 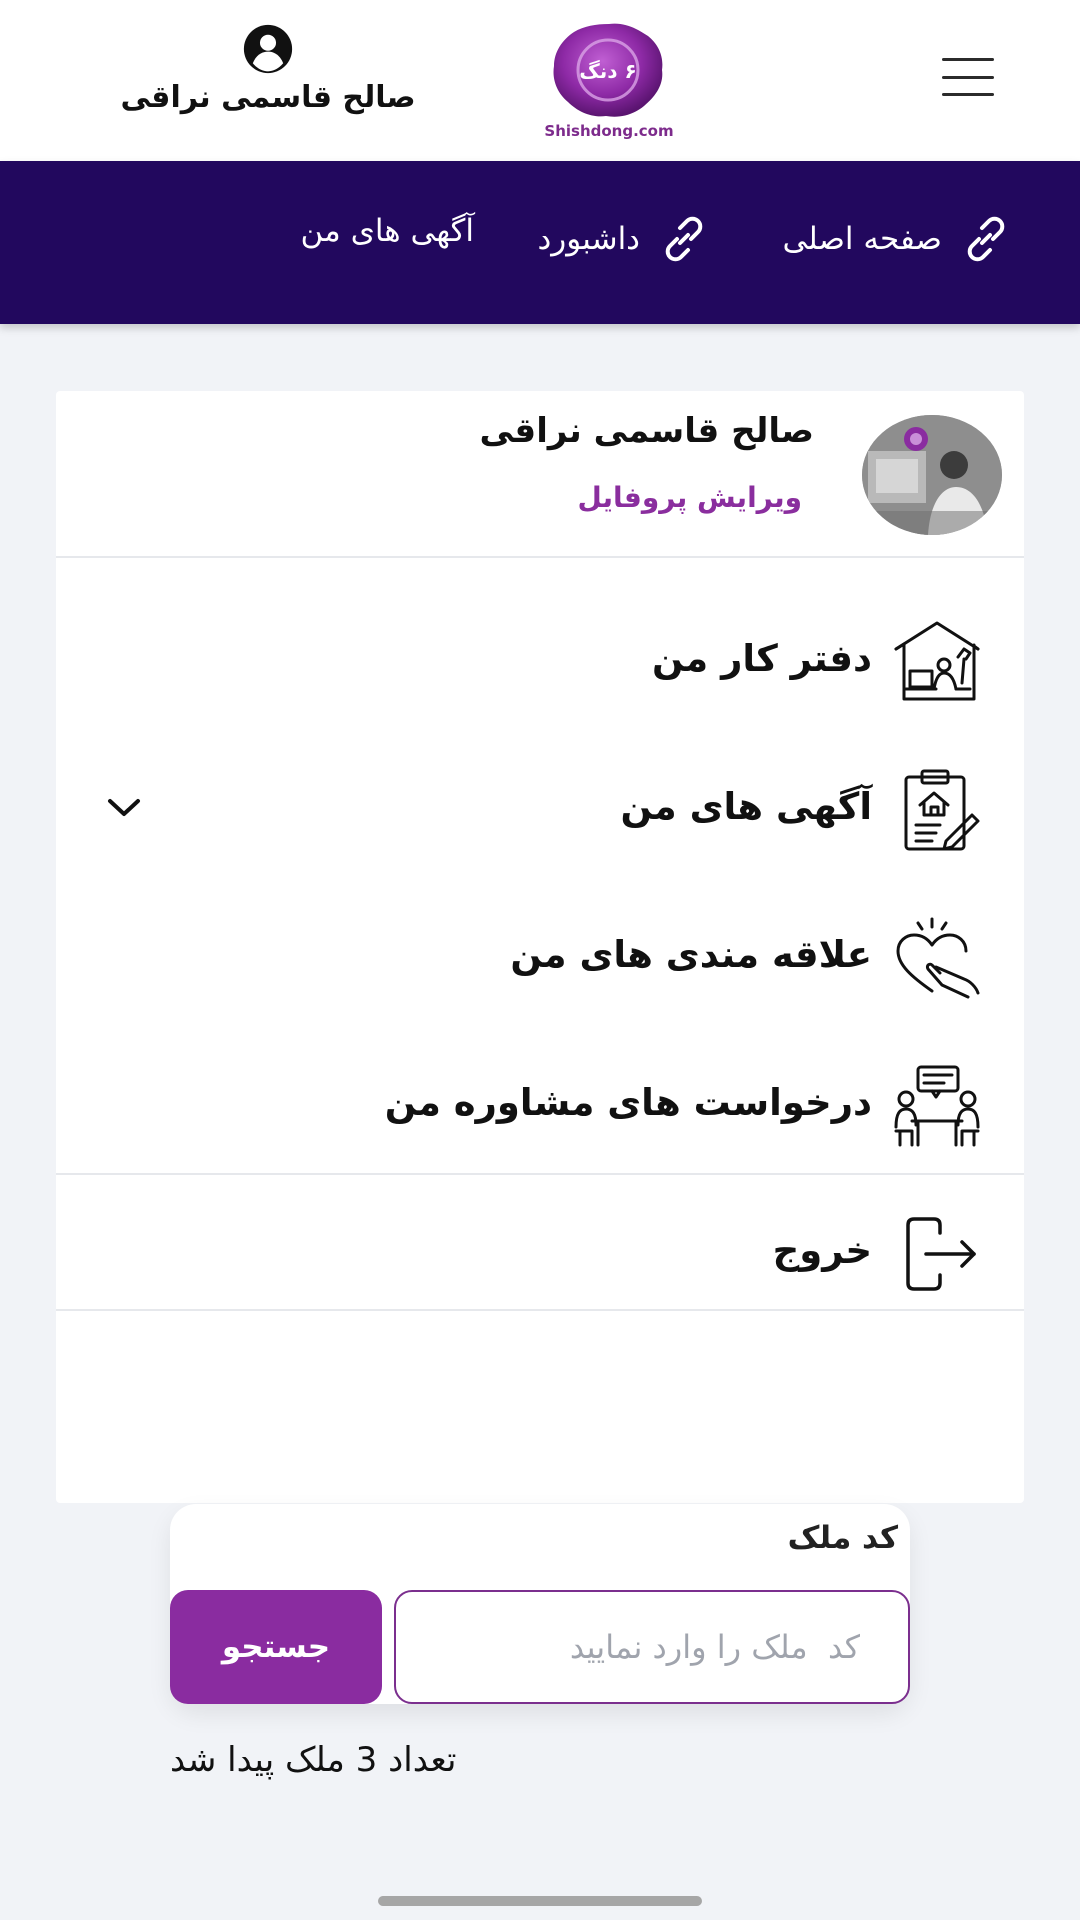 I want to click on menu-item-label: علاقه مندی های من, so click(x=691, y=954).